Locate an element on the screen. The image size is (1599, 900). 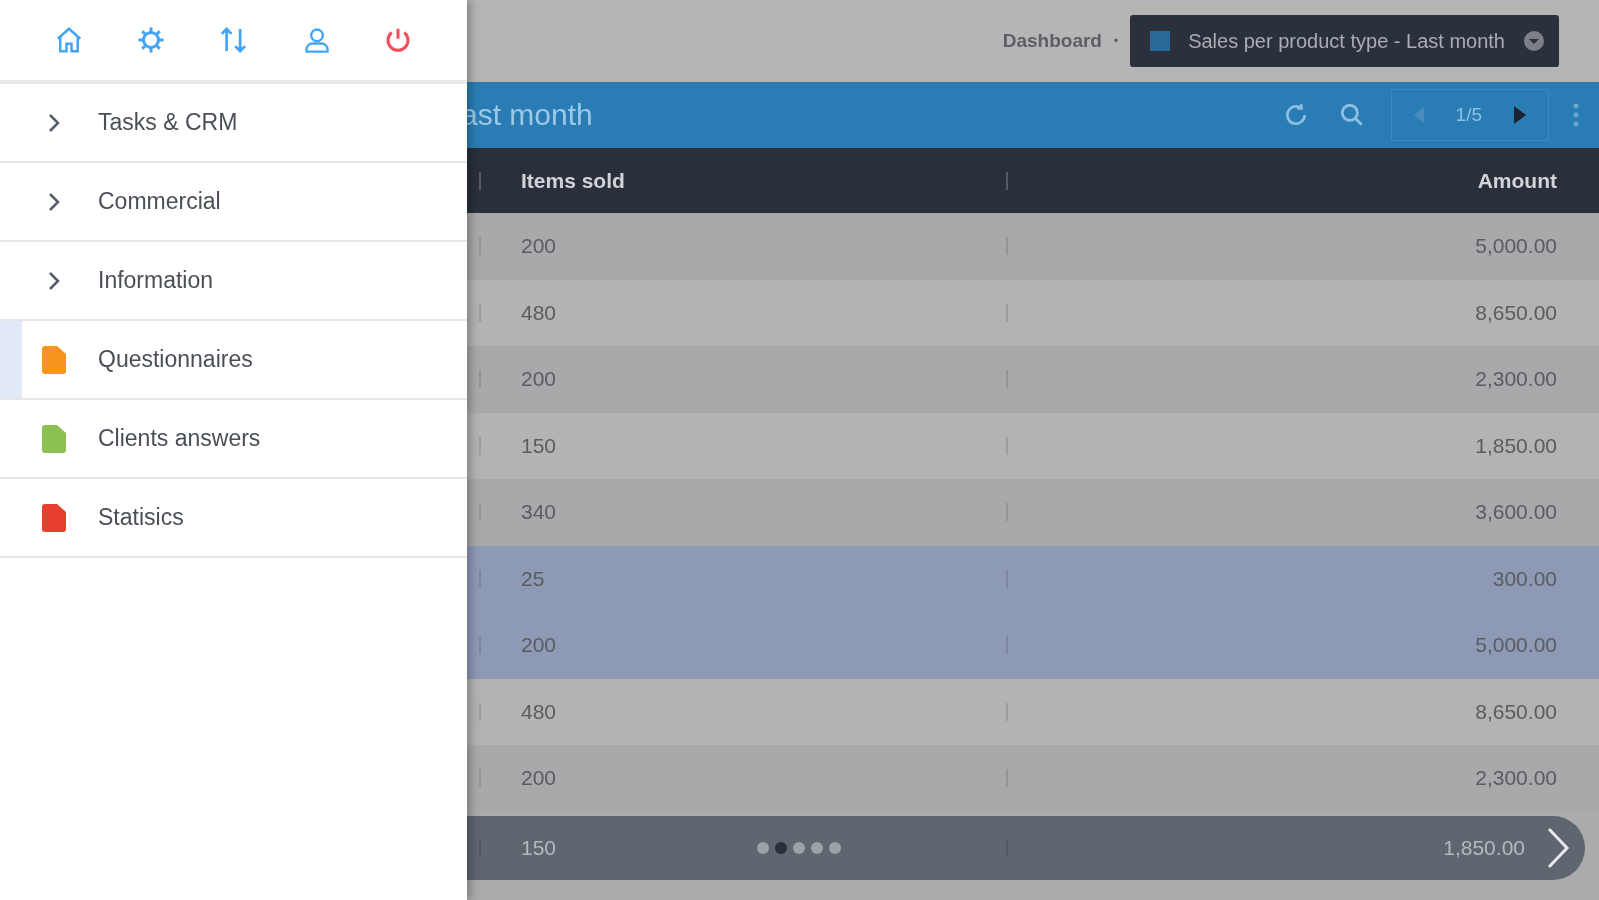
more-icon is located at coordinates (1576, 115).